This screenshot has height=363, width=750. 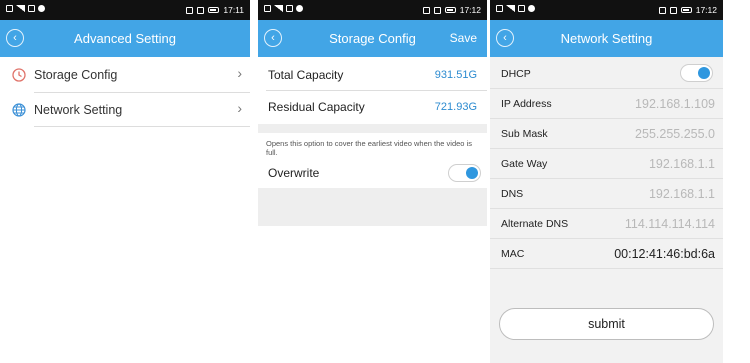 What do you see at coordinates (524, 133) in the screenshot?
I see `row-label: Sub Mask` at bounding box center [524, 133].